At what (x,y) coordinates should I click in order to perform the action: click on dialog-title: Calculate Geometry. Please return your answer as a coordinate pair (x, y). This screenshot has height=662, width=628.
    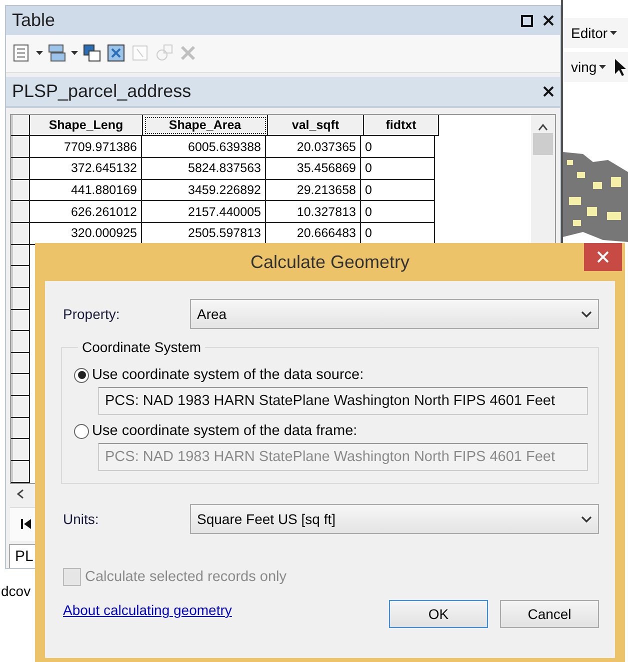
    Looking at the image, I should click on (330, 262).